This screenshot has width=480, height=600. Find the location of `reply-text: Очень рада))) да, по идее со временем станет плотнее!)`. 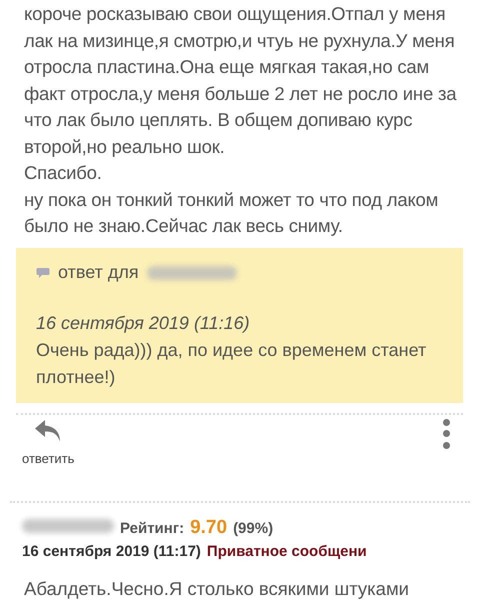

reply-text: Очень рада))) да, по идее со временем станет плотнее!) is located at coordinates (232, 363).